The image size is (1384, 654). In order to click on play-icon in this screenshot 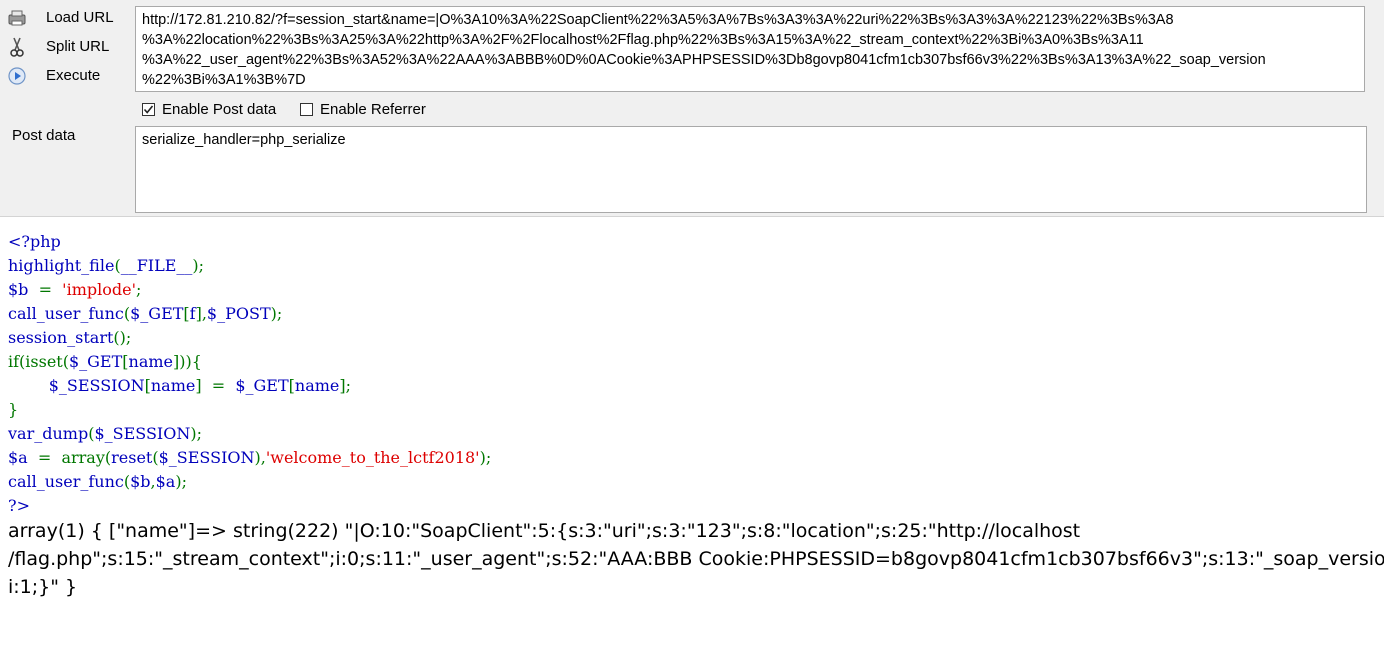, I will do `click(17, 76)`.